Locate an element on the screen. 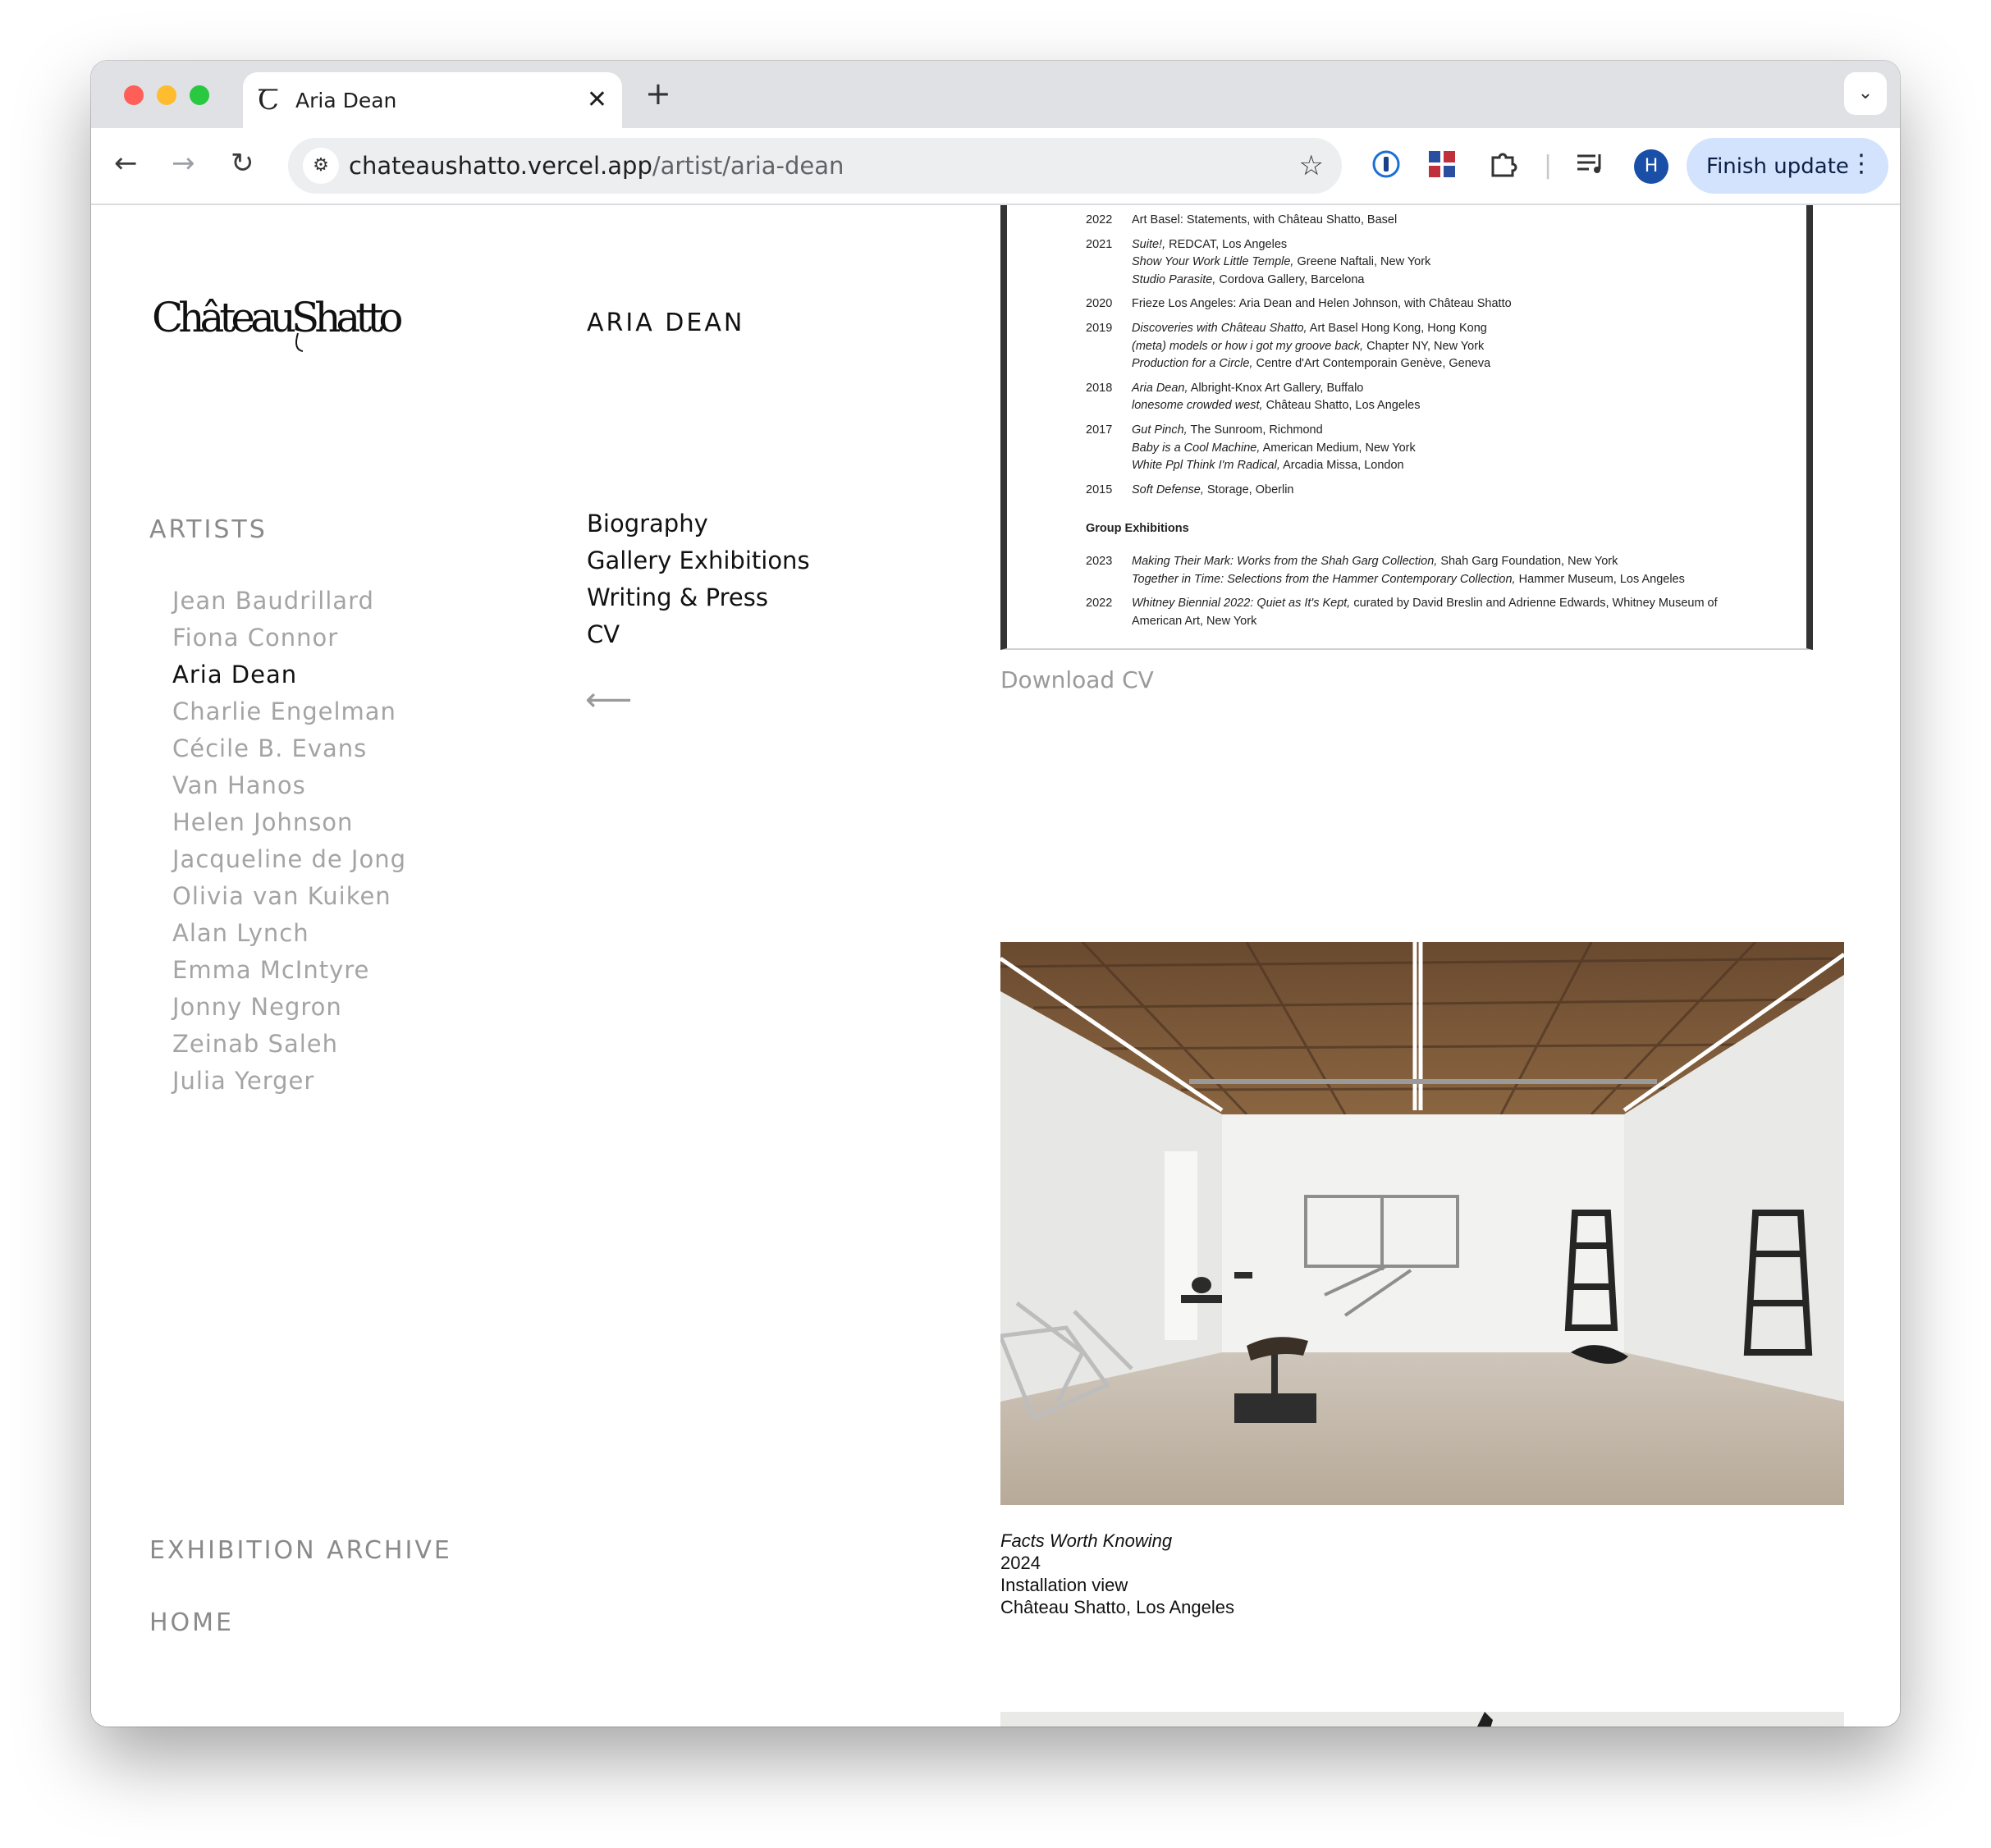 The image size is (1991, 1848). artist-name-heading: ARIA DEAN is located at coordinates (666, 323).